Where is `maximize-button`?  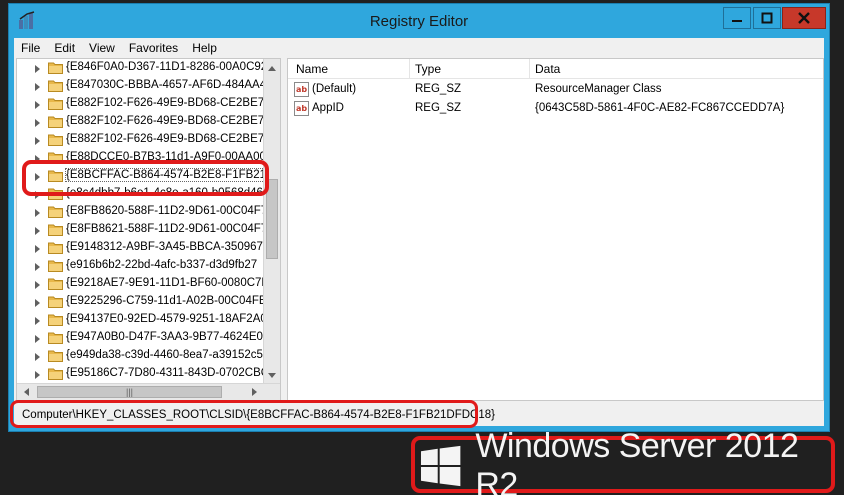
maximize-button is located at coordinates (767, 18).